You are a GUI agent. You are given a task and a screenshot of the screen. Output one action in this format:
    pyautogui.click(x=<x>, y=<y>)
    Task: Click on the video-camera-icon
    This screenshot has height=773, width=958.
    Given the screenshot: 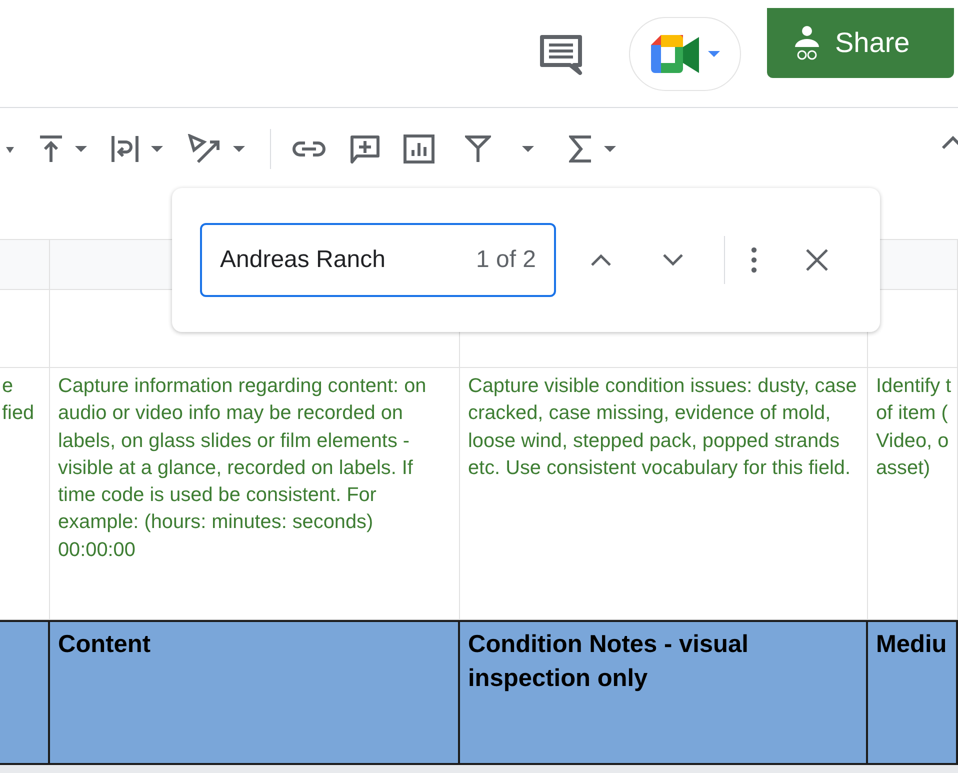 What is the action you would take?
    pyautogui.click(x=675, y=53)
    